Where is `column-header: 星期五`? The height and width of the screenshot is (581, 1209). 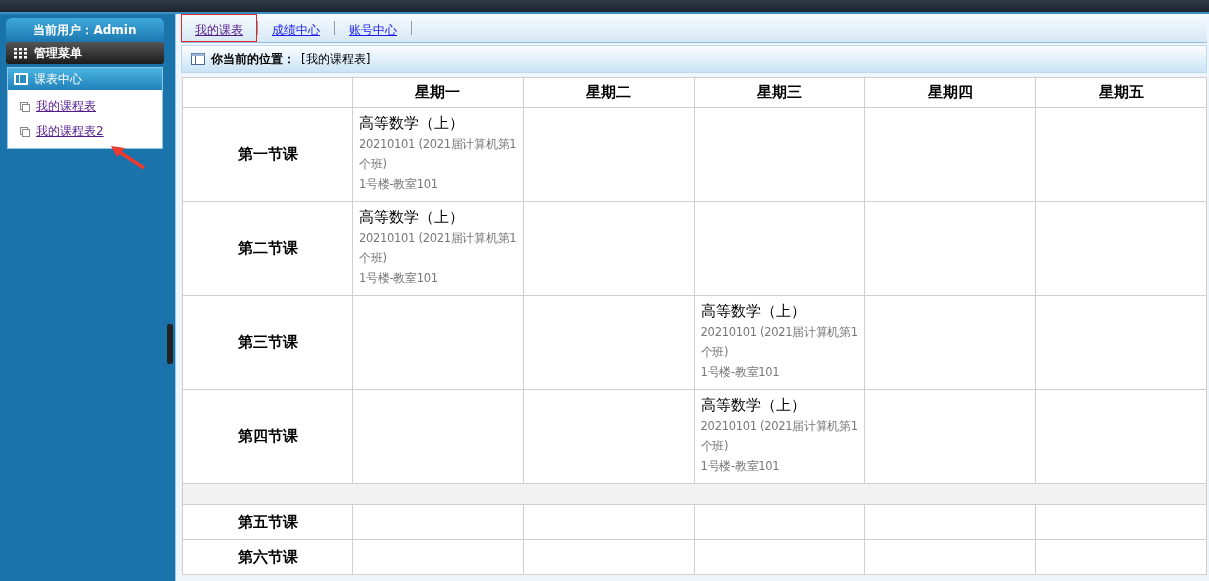
column-header: 星期五 is located at coordinates (1121, 92).